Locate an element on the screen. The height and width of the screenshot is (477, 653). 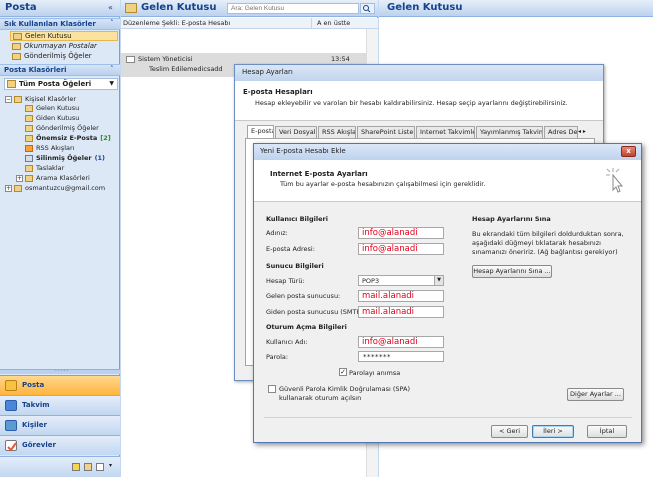
test-settings-heading: Hesap Ayarlarını Sına is located at coordinates (511, 219).